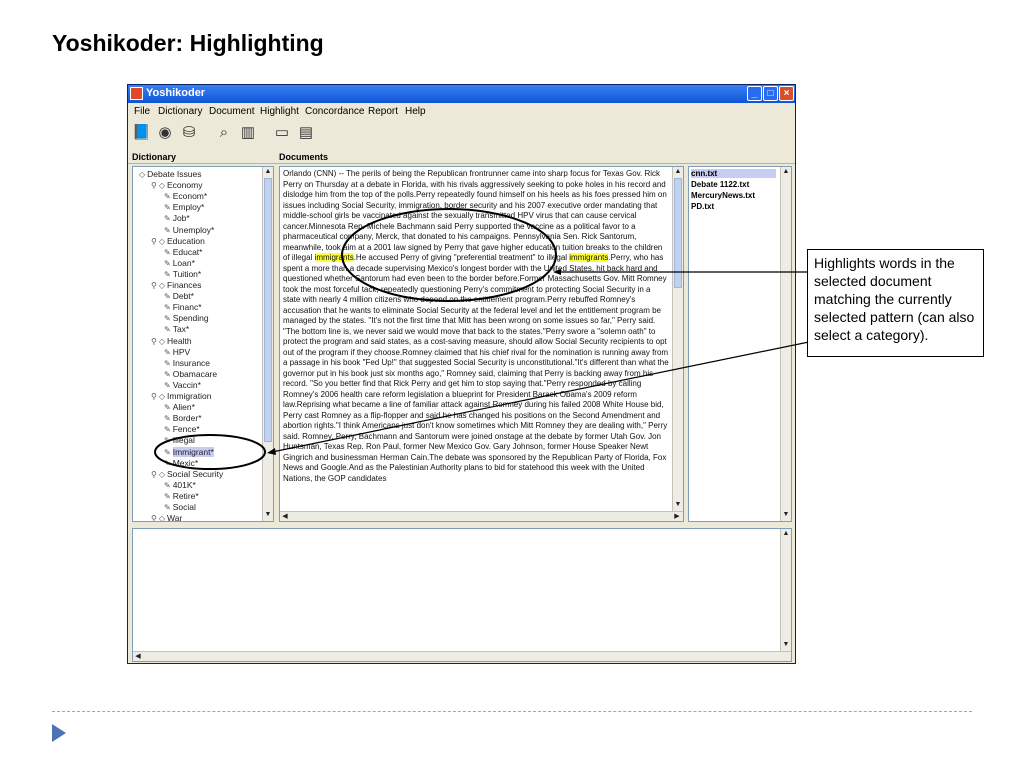  What do you see at coordinates (577, 389) in the screenshot?
I see `callout-arrow-bottom` at bounding box center [577, 389].